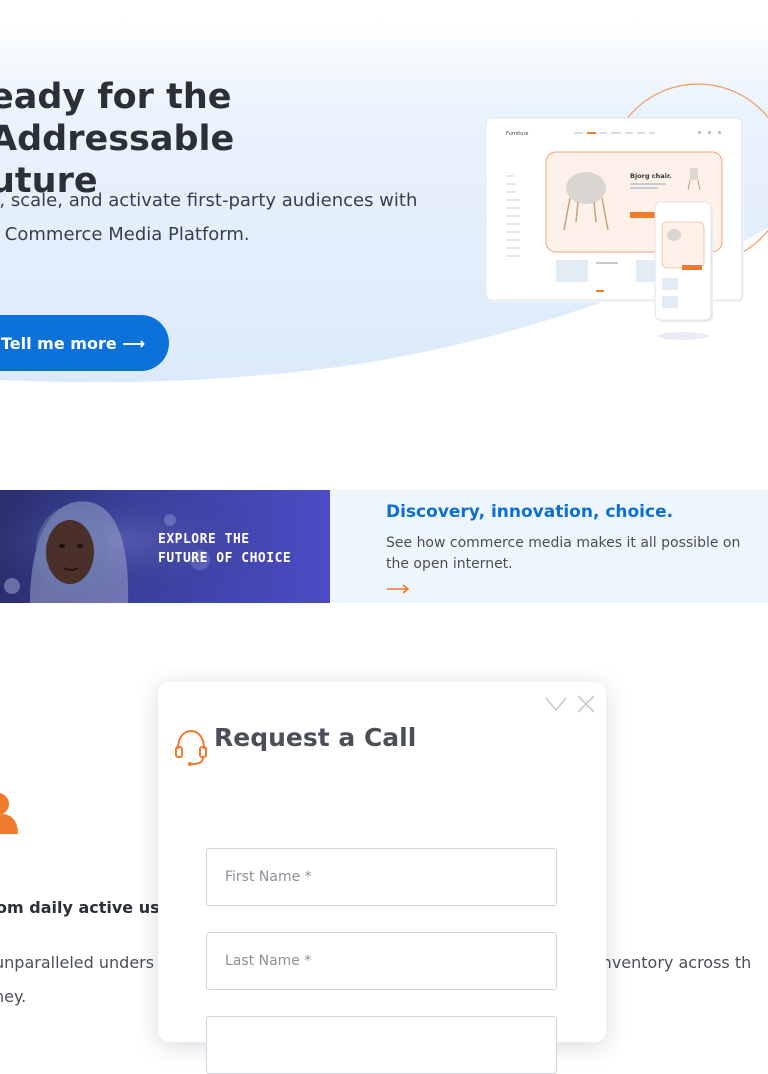 The image size is (768, 1074). I want to click on first-name-input, so click(381, 877).